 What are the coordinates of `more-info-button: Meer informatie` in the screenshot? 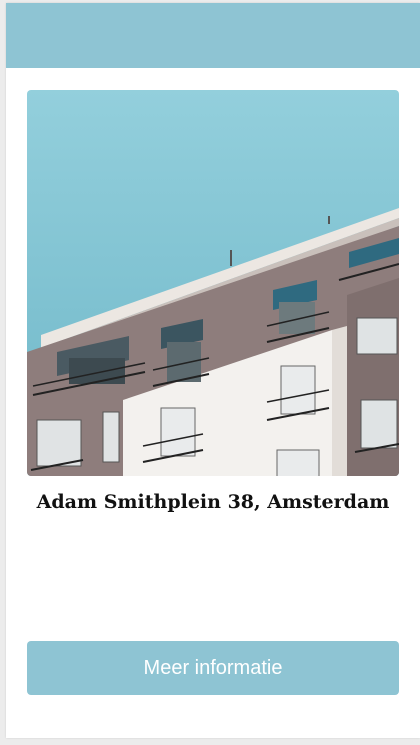 It's located at (213, 668).